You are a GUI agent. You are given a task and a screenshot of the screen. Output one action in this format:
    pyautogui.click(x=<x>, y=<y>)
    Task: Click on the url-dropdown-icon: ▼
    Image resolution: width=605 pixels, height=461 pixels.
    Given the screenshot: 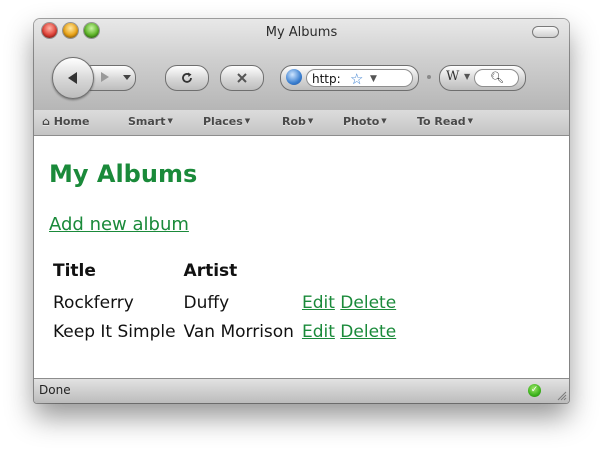 What is the action you would take?
    pyautogui.click(x=373, y=79)
    